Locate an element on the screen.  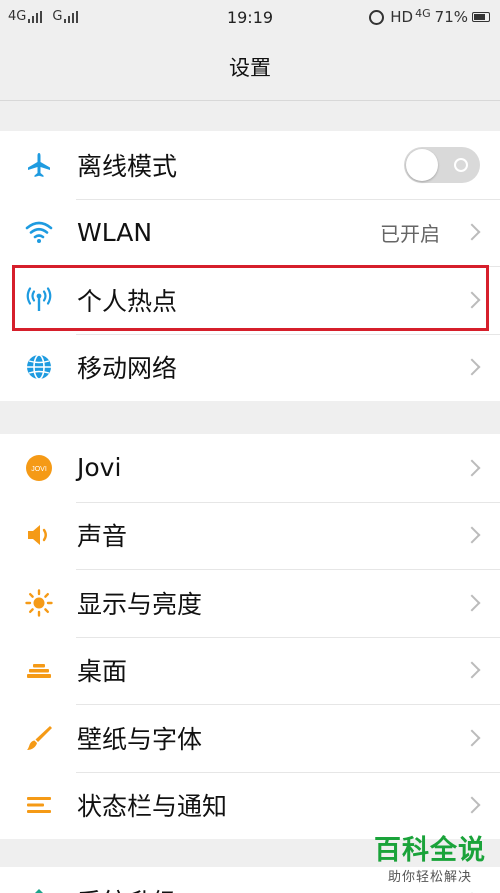
setting-label: WLAN is located at coordinates (115, 232).